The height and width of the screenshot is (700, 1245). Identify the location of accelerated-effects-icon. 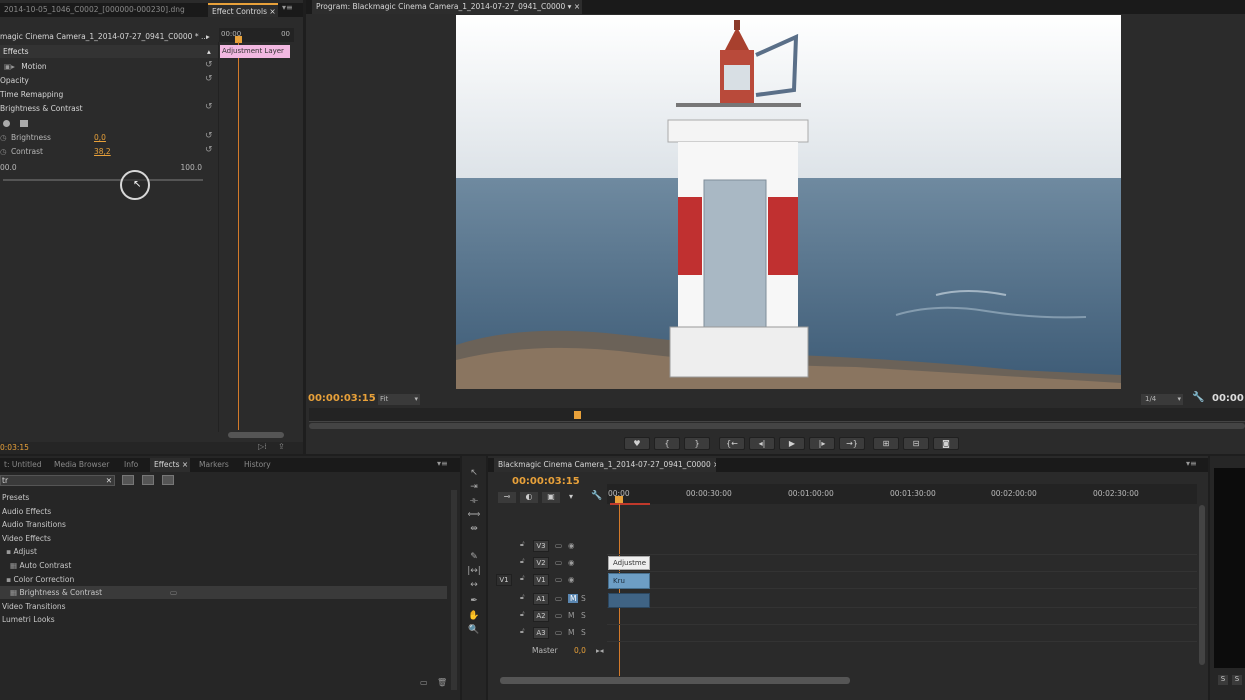
(128, 480).